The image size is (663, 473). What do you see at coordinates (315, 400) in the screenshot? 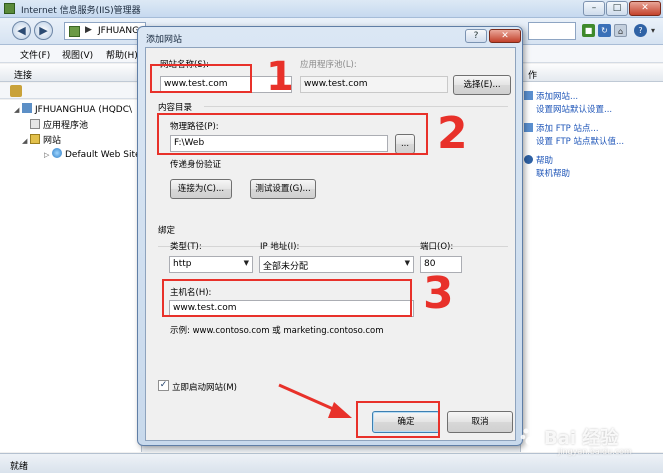
I see `arrow-icon` at bounding box center [315, 400].